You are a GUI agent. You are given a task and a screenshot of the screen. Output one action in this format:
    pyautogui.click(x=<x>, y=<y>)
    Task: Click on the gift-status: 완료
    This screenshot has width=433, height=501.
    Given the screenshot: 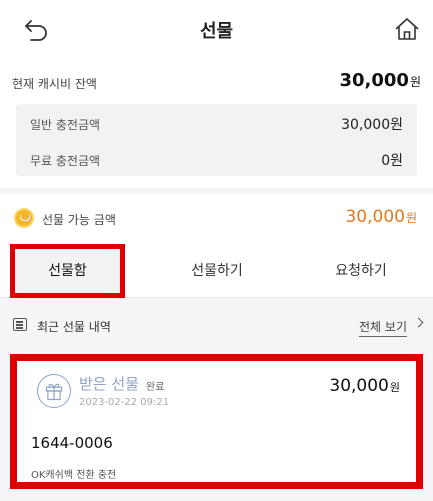 What is the action you would take?
    pyautogui.click(x=155, y=387)
    